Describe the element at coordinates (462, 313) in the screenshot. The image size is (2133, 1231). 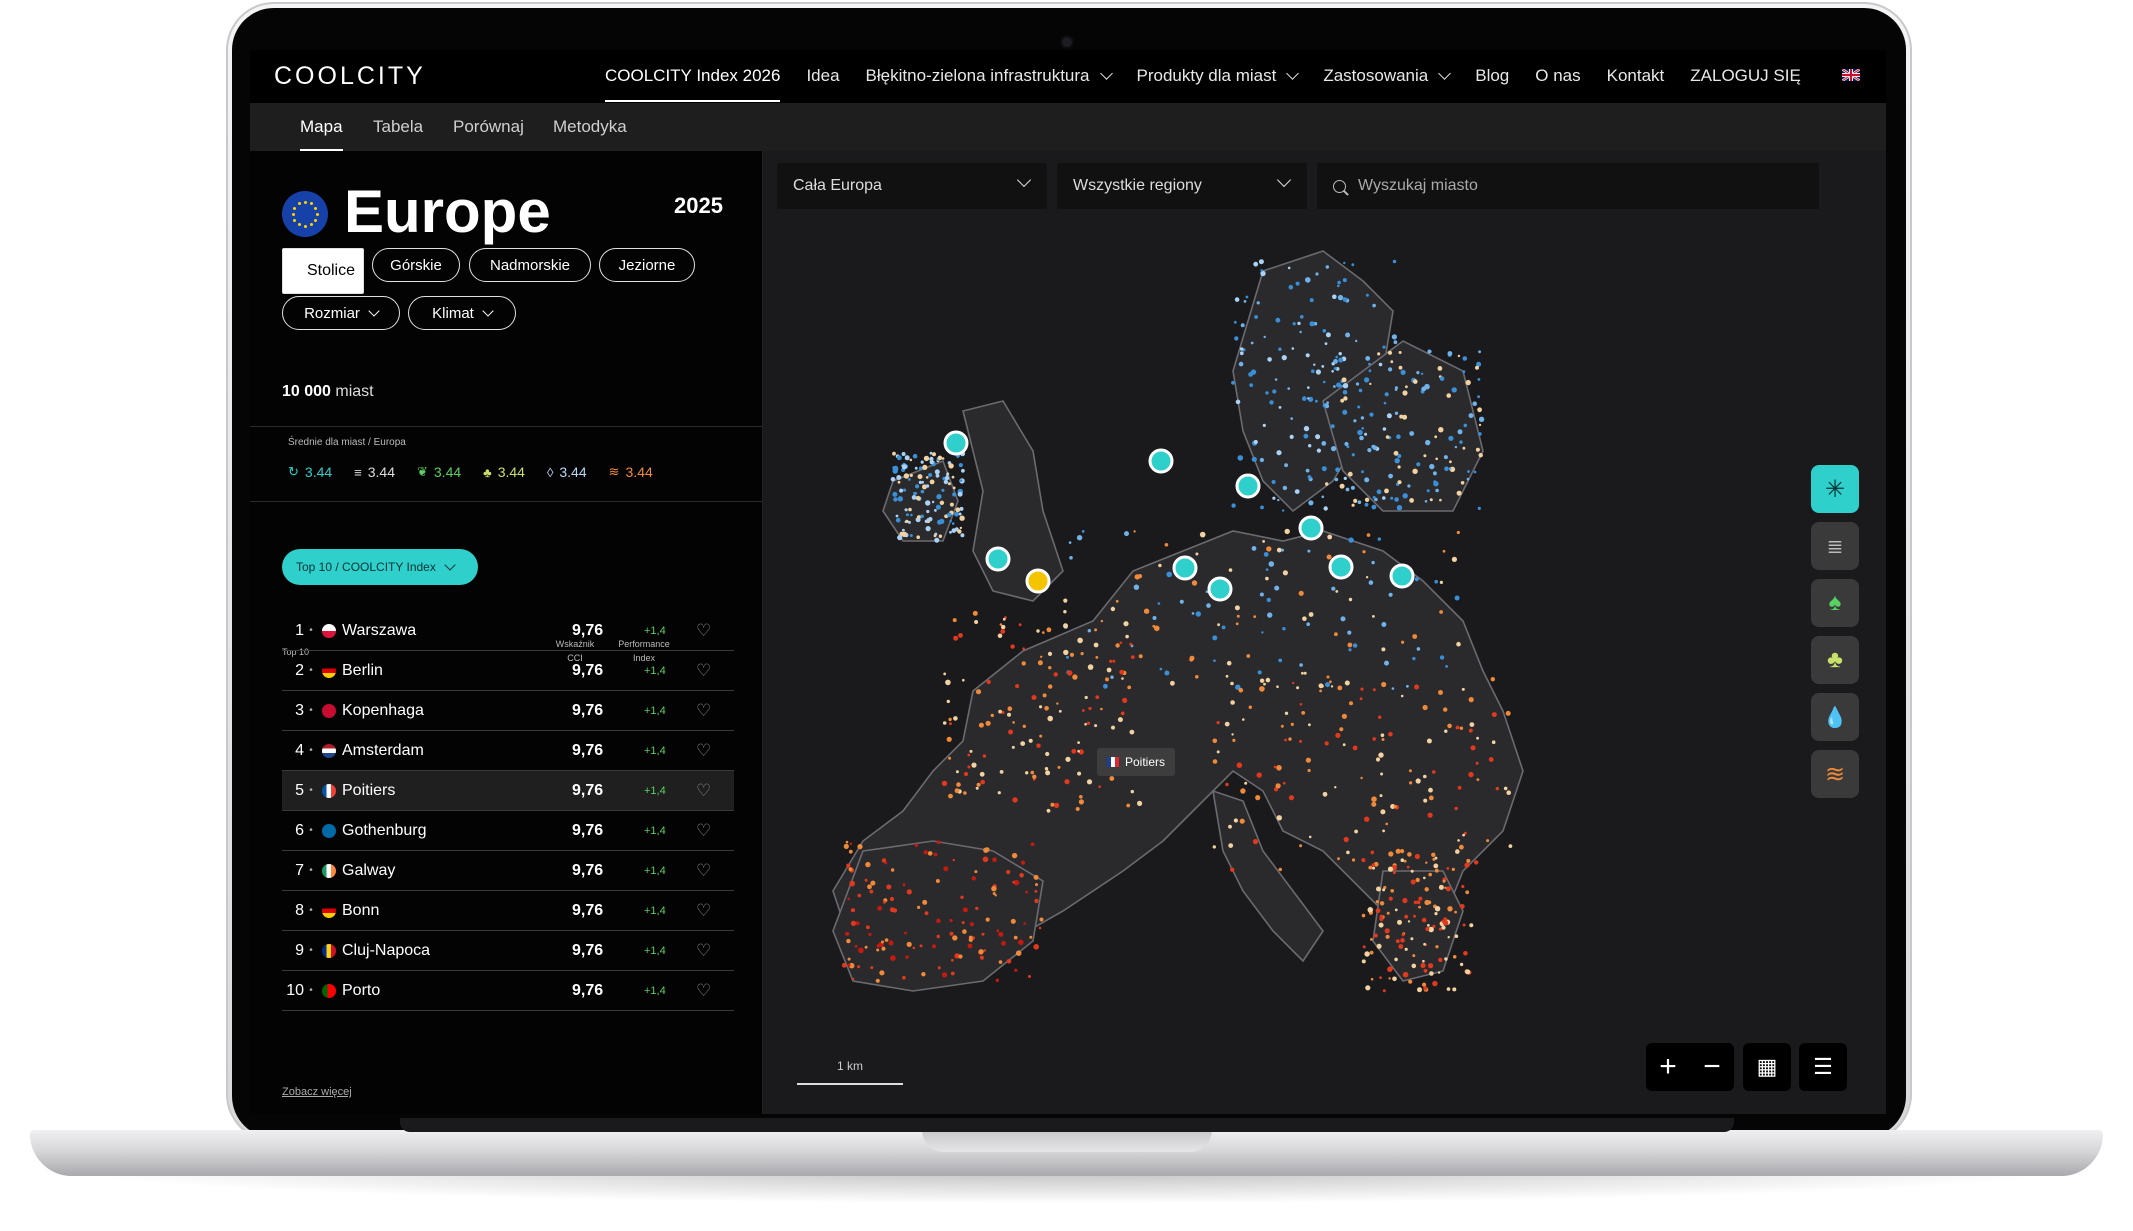
I see `climate-filter-dropdown: Klimat` at that location.